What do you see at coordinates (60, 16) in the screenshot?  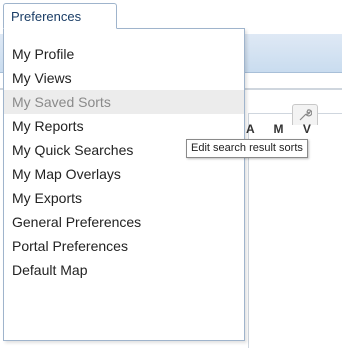 I see `preferences-tab: Preferences` at bounding box center [60, 16].